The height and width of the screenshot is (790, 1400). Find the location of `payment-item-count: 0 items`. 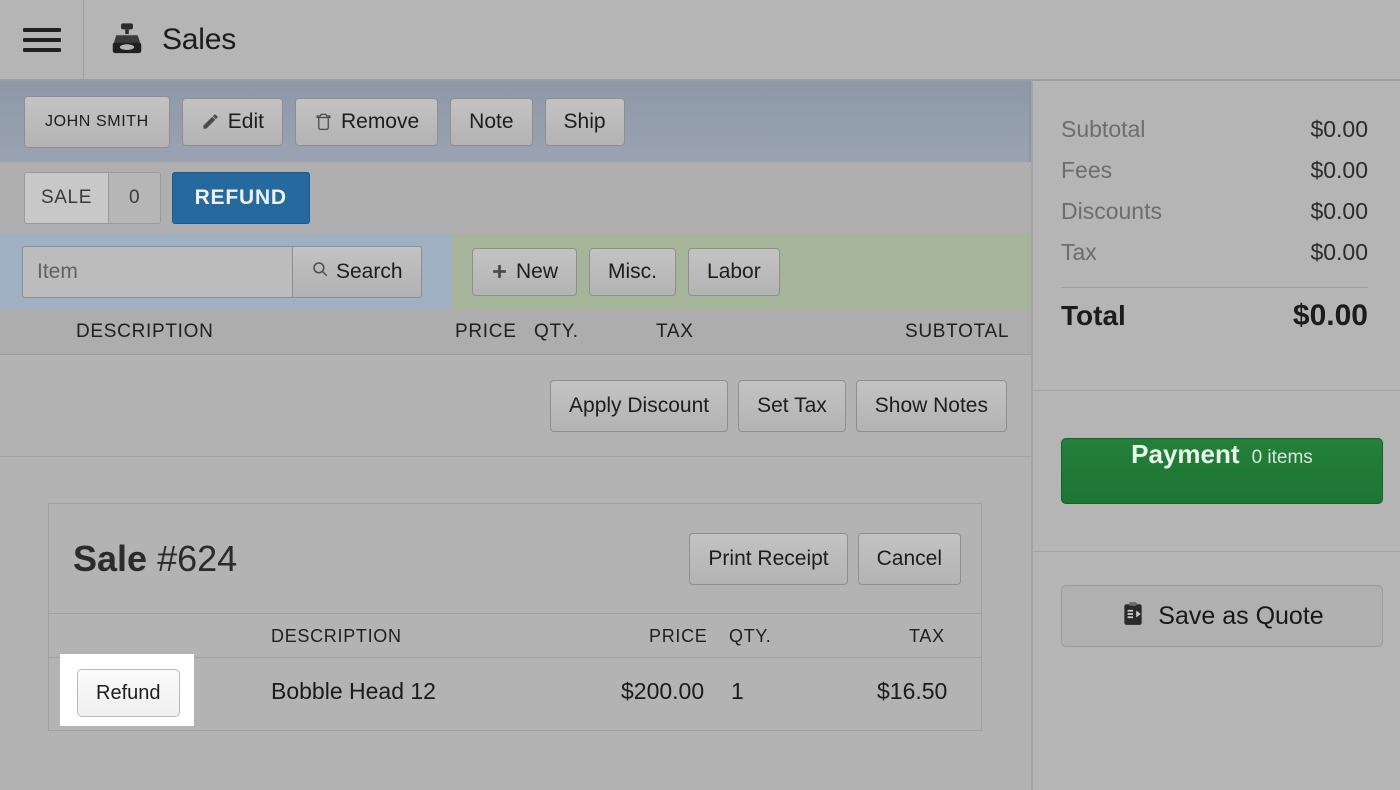

payment-item-count: 0 items is located at coordinates (1282, 457).